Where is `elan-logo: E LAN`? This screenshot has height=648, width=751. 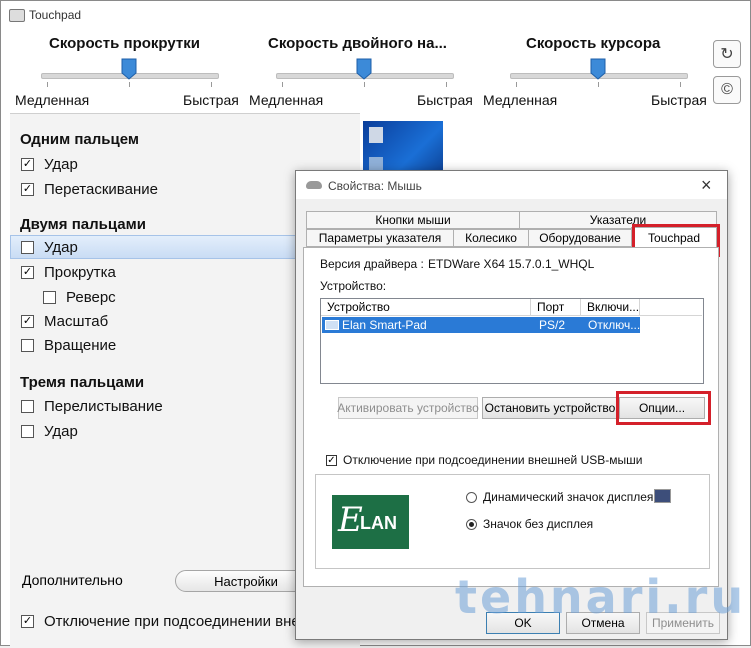 elan-logo: E LAN is located at coordinates (370, 522).